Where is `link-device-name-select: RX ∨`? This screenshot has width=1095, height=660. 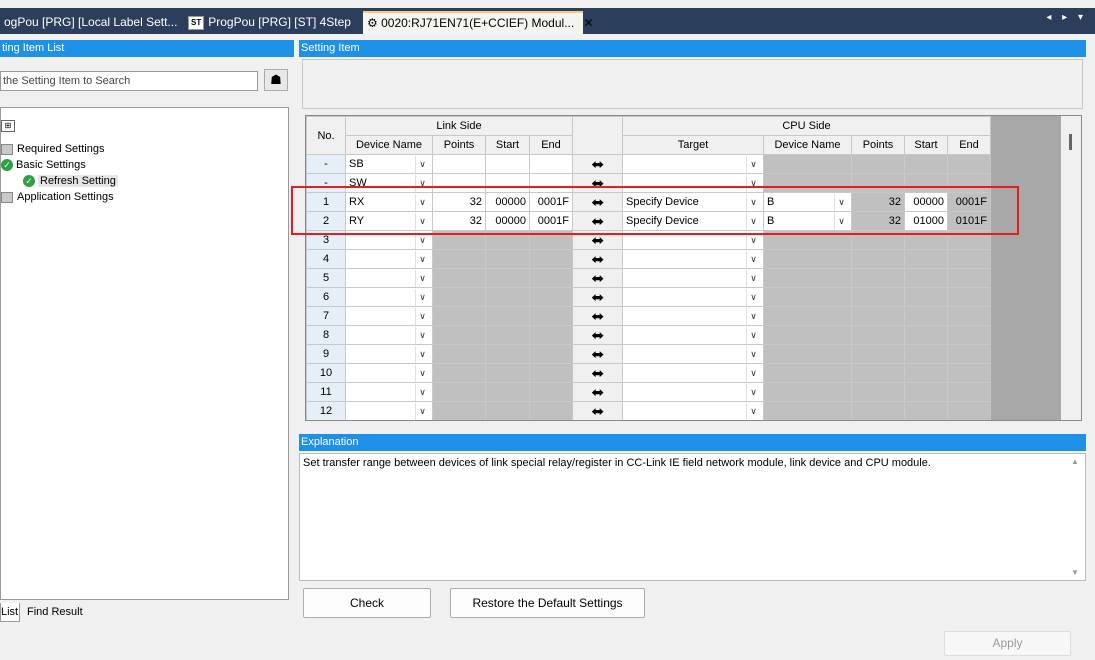
link-device-name-select: RX ∨ is located at coordinates (389, 202).